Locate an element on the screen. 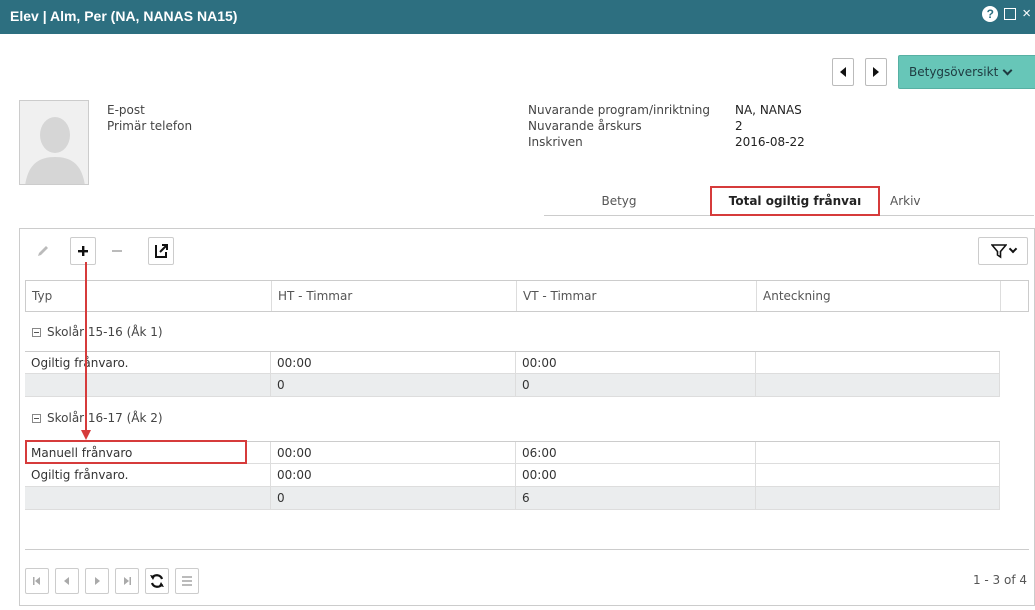  last-page-button is located at coordinates (127, 581).